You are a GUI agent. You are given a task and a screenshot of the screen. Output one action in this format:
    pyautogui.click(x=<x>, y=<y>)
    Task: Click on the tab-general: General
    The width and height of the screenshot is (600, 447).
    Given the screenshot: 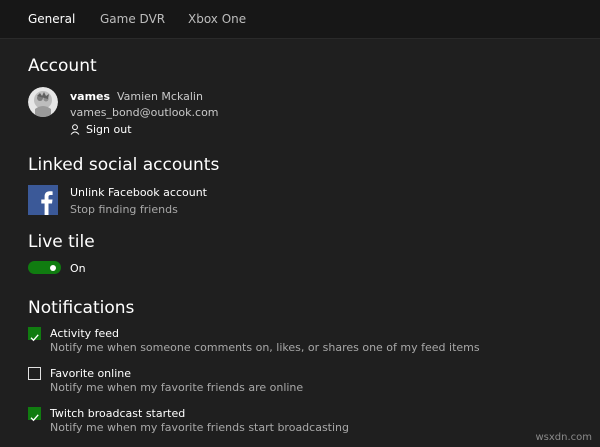 What is the action you would take?
    pyautogui.click(x=51, y=19)
    